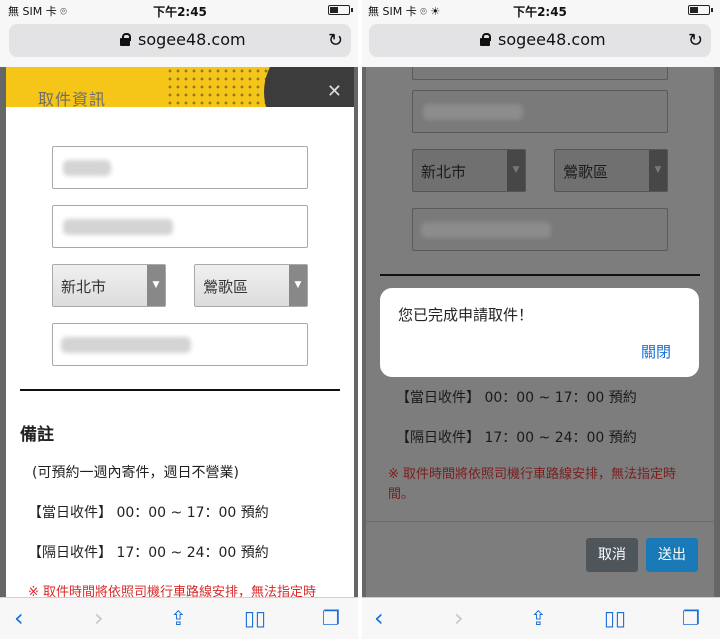 This screenshot has width=720, height=639. I want to click on close-icon: ✕, so click(334, 91).